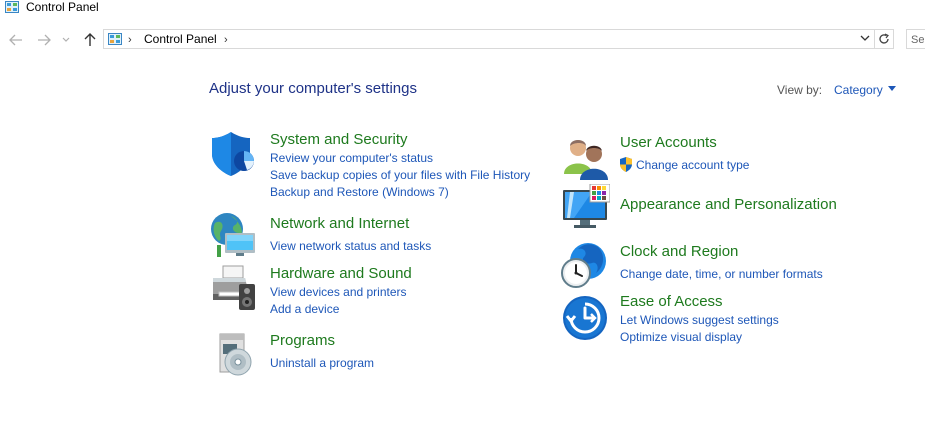  I want to click on clock-globe-icon, so click(583, 265).